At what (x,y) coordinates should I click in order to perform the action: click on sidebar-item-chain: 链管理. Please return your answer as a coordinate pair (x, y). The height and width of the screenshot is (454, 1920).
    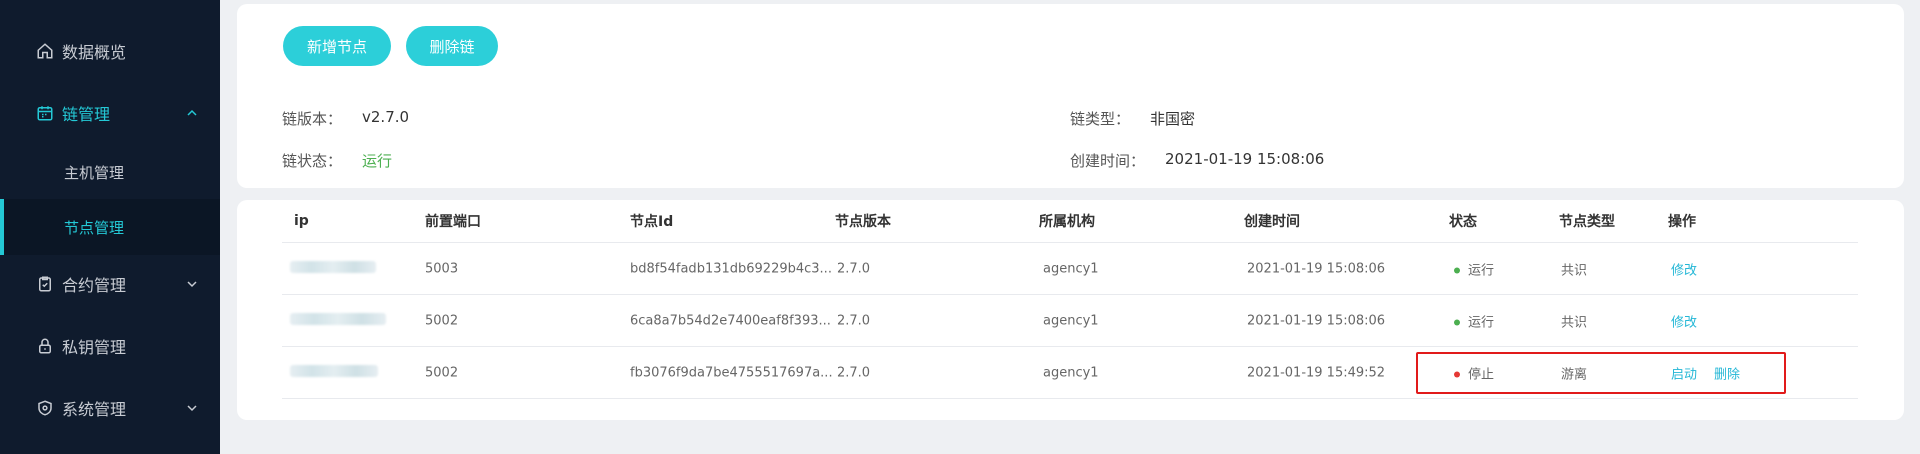
    Looking at the image, I should click on (110, 113).